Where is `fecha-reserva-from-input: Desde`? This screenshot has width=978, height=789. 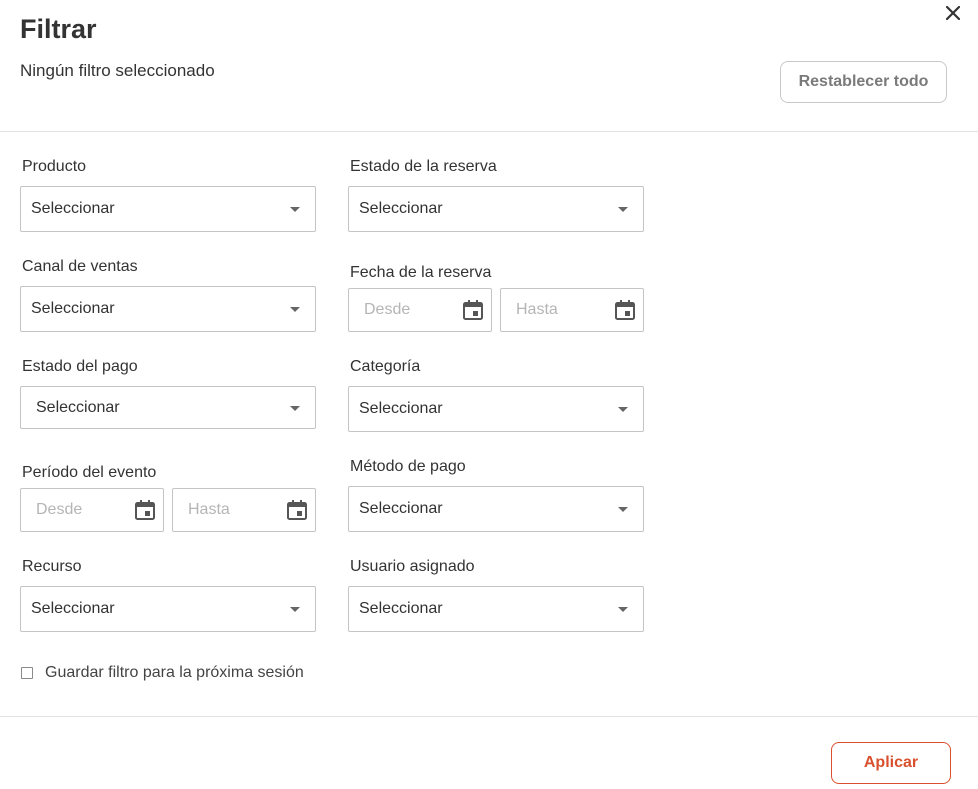 fecha-reserva-from-input: Desde is located at coordinates (420, 310).